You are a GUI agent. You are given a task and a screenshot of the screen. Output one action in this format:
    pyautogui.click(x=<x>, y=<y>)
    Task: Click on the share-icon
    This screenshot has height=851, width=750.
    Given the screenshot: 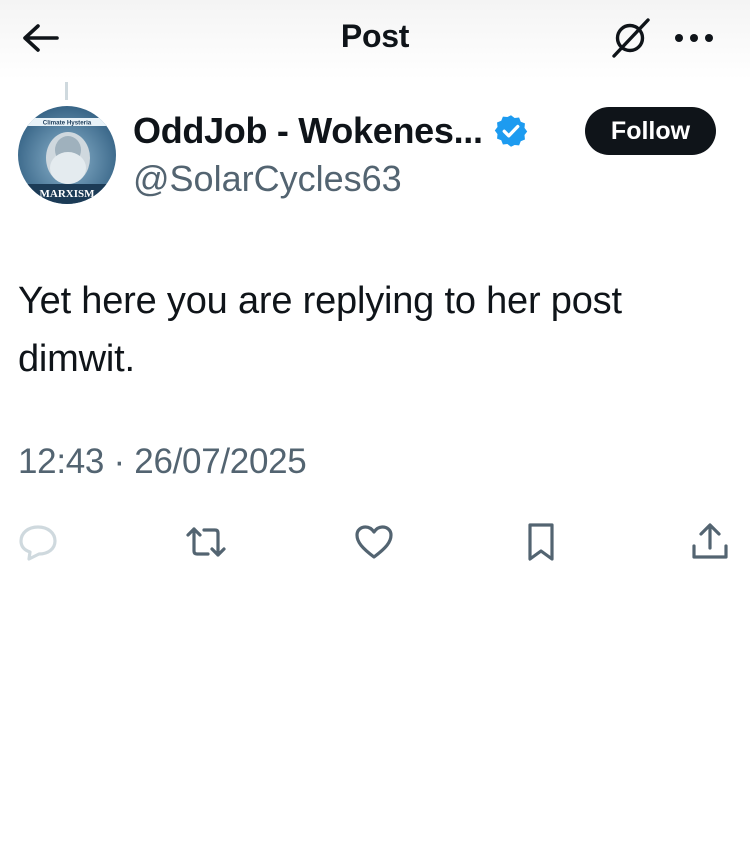 What is the action you would take?
    pyautogui.click(x=710, y=541)
    